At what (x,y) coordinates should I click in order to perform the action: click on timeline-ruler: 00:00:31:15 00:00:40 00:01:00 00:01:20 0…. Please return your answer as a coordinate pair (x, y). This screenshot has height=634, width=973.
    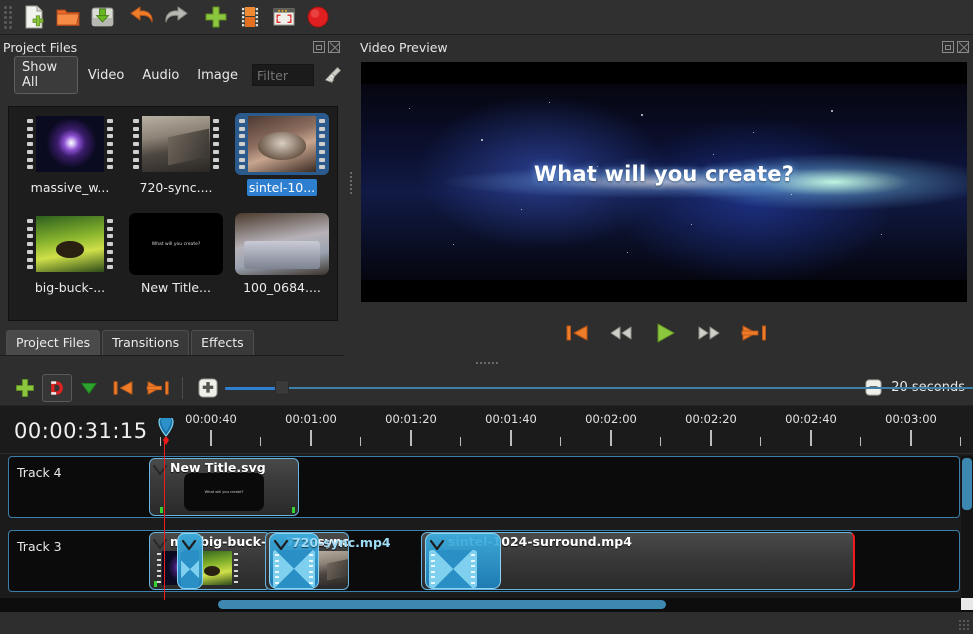
    Looking at the image, I should click on (486, 430).